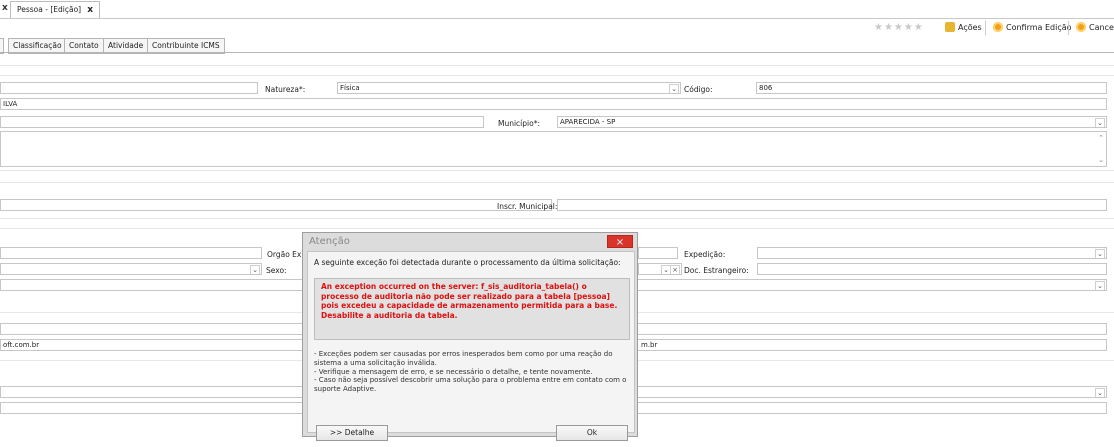 This screenshot has height=447, width=1114. Describe the element at coordinates (766, 88) in the screenshot. I see `codigo-value: 806` at that location.